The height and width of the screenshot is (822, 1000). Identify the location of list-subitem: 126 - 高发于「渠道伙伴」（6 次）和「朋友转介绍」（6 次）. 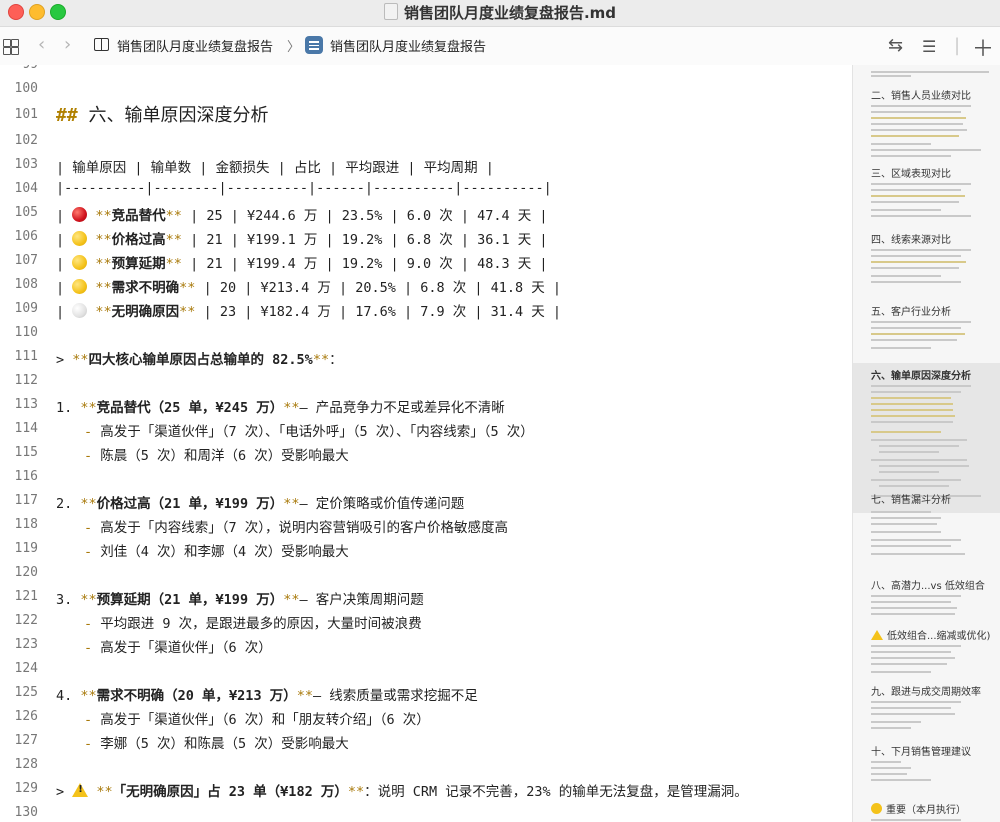
(426, 717).